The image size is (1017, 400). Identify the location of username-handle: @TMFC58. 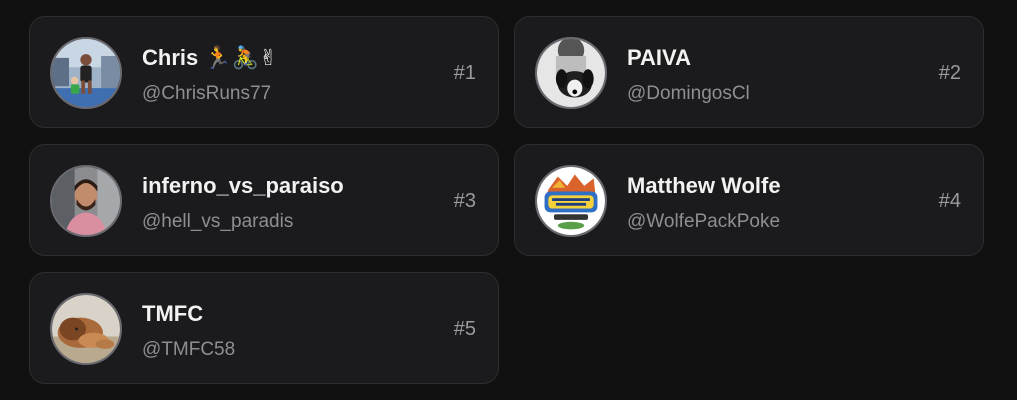
(189, 349).